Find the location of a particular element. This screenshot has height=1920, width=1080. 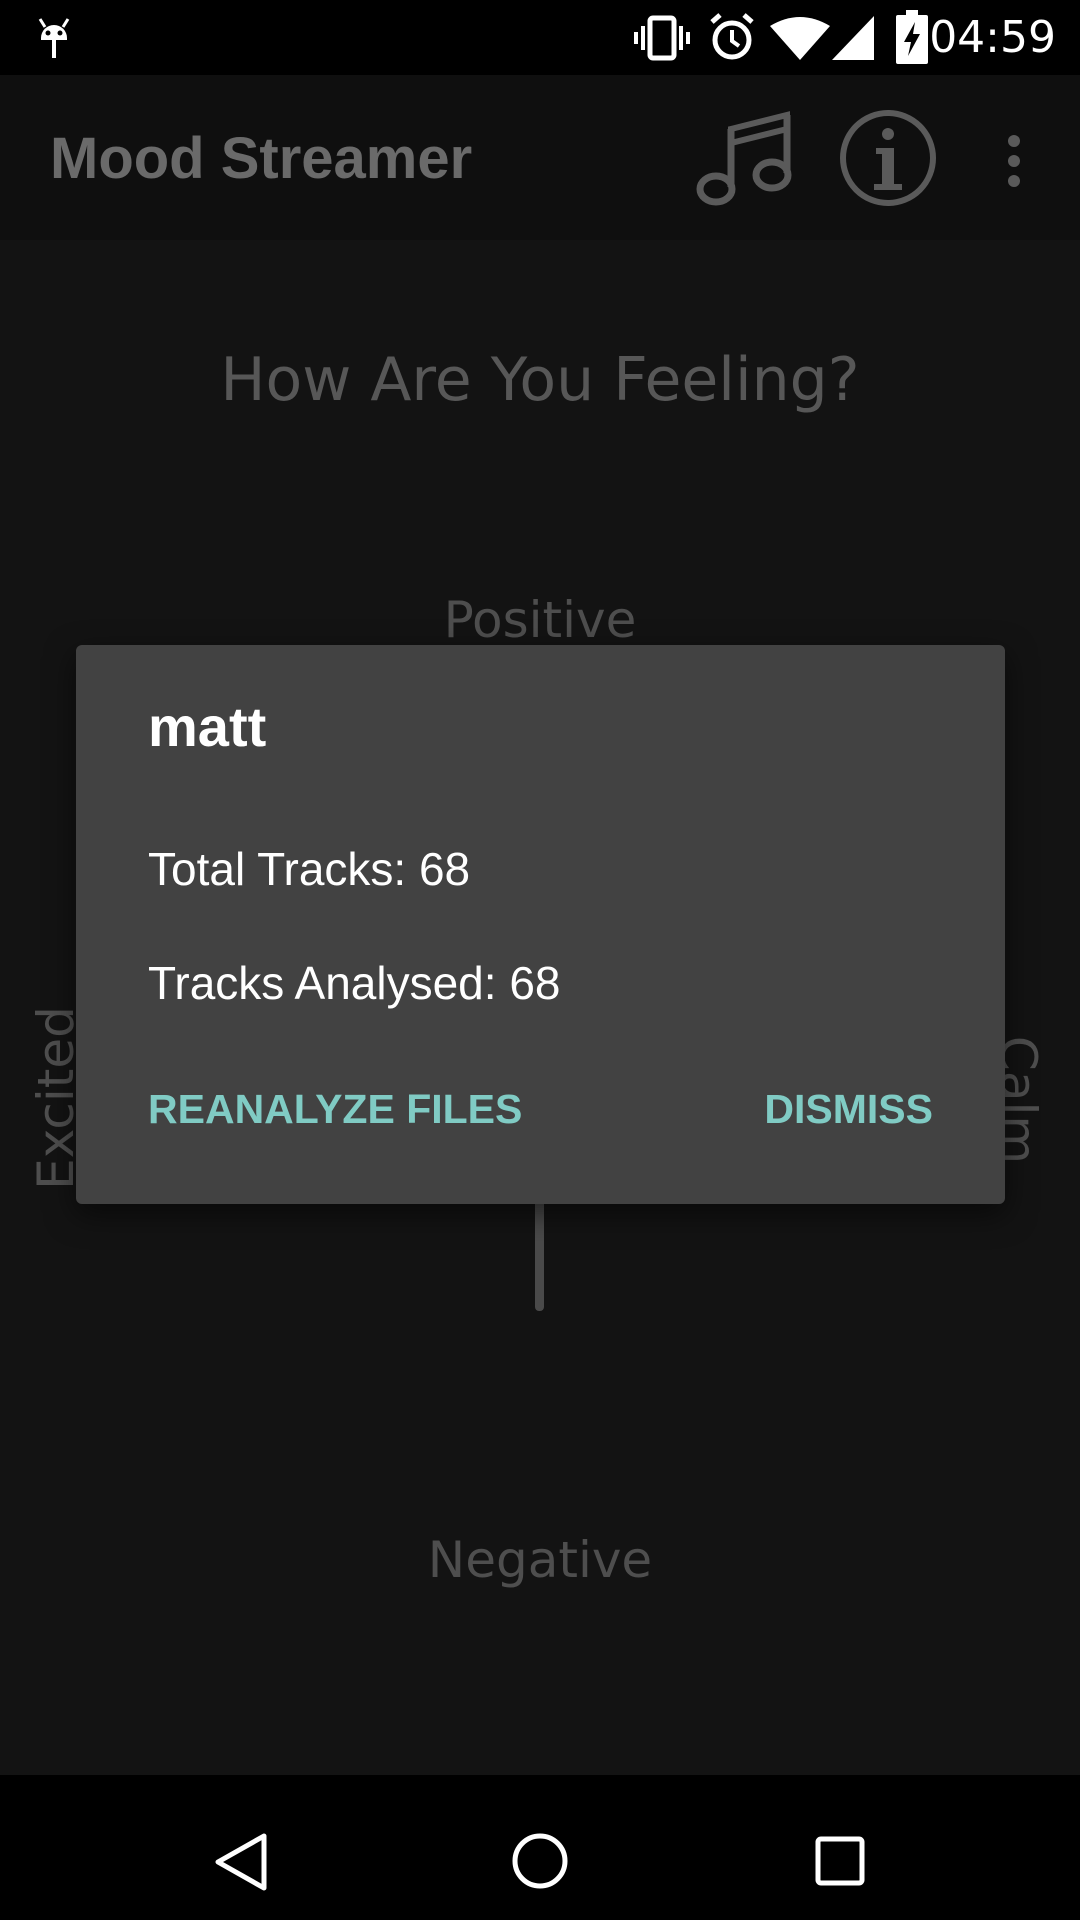

vertical-axis-line is located at coordinates (539, 1255).